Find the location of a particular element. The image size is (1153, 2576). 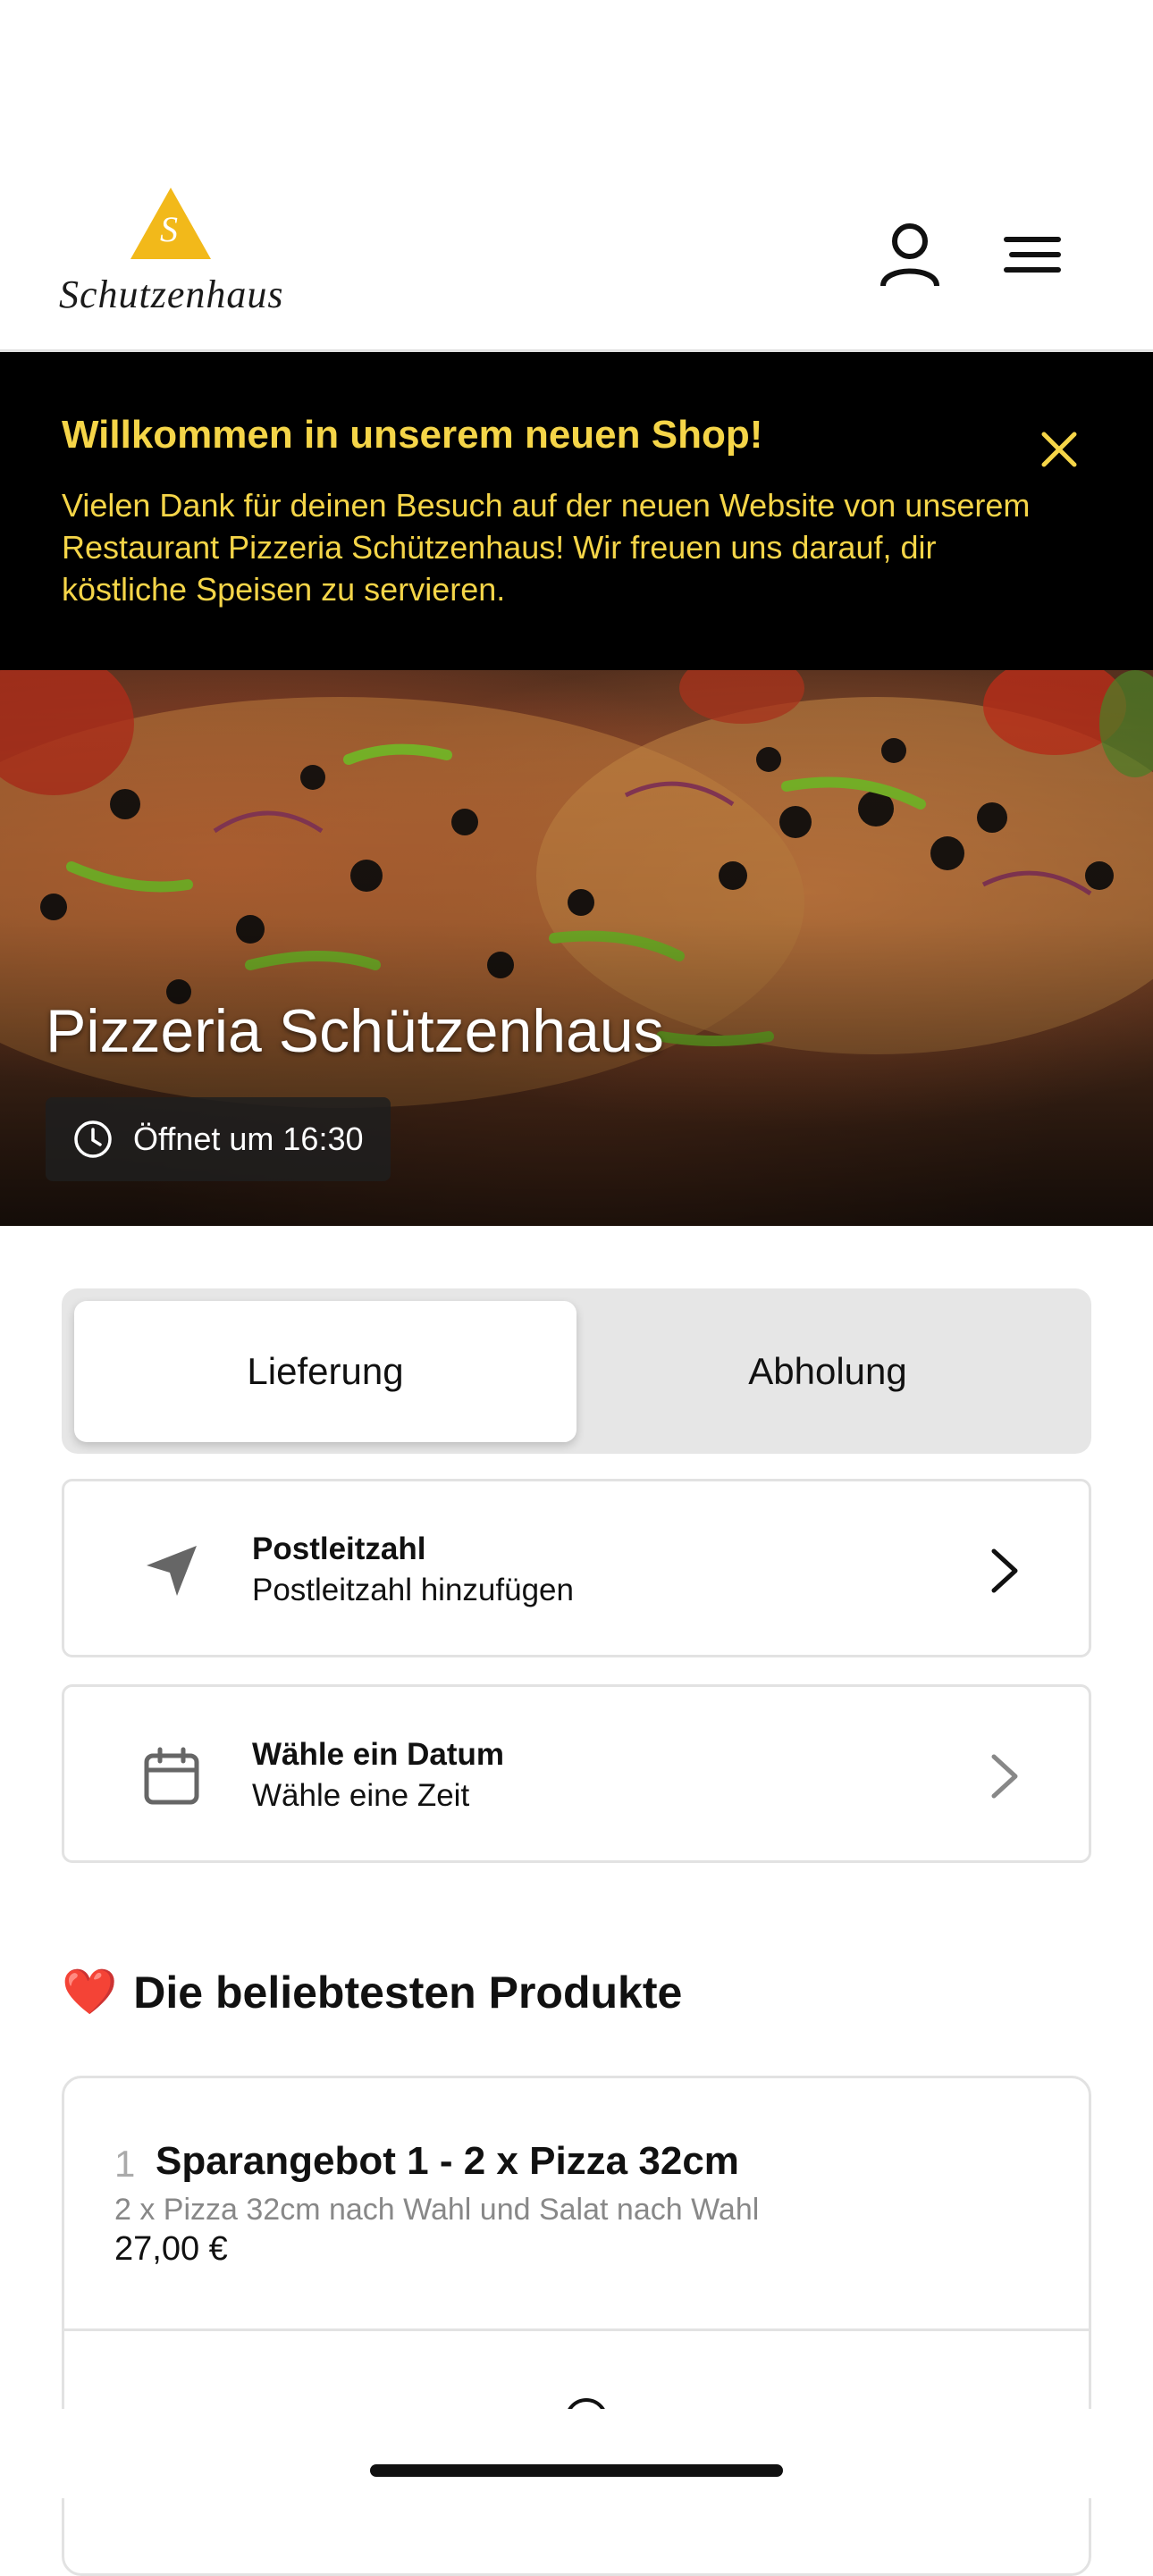

time-subtitle: Wähle eine Zeit is located at coordinates (361, 1795).